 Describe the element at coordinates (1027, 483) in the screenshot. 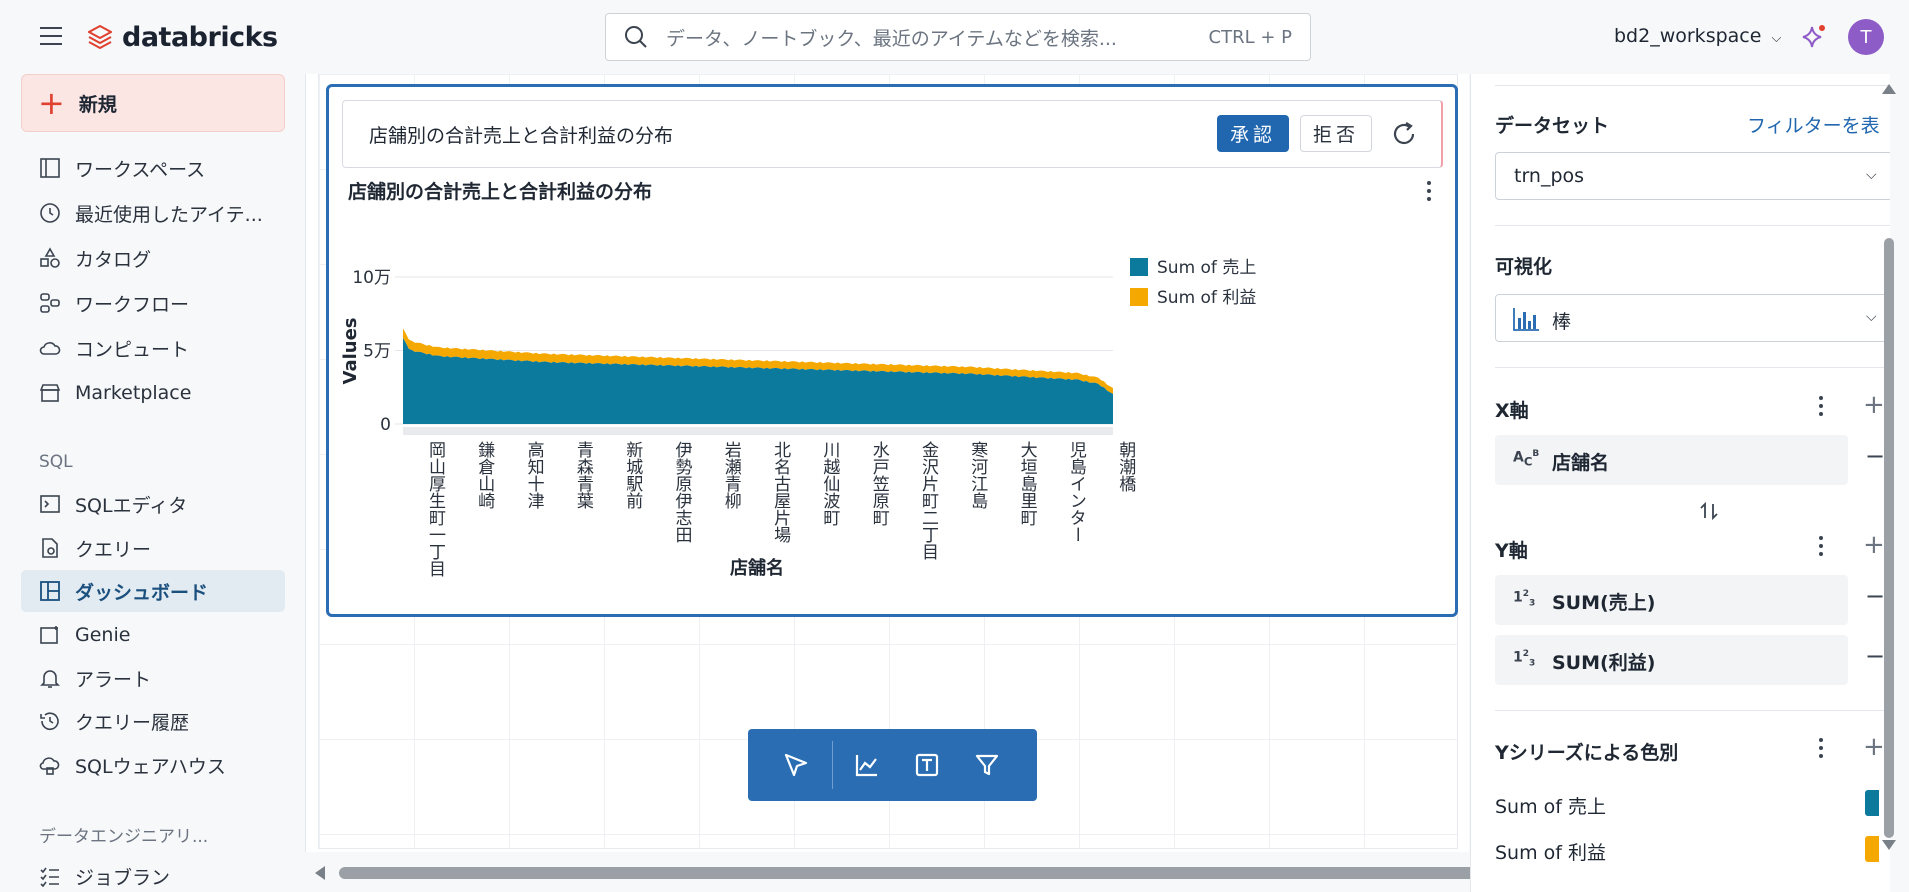

I see `x-tick-label: 大垣島里町` at that location.